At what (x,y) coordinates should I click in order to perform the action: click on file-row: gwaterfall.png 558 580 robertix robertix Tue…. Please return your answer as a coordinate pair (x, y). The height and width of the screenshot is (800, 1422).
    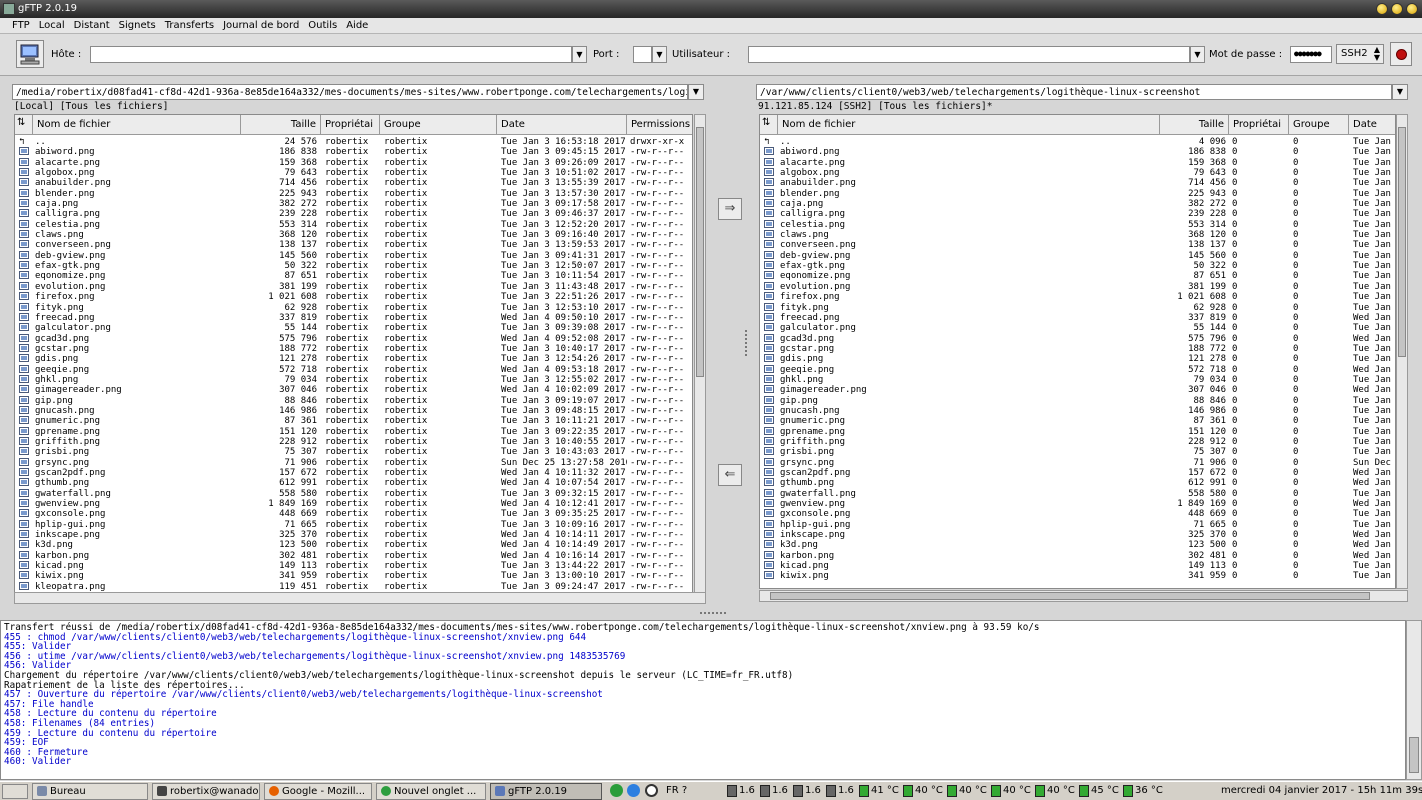
    Looking at the image, I should click on (353, 493).